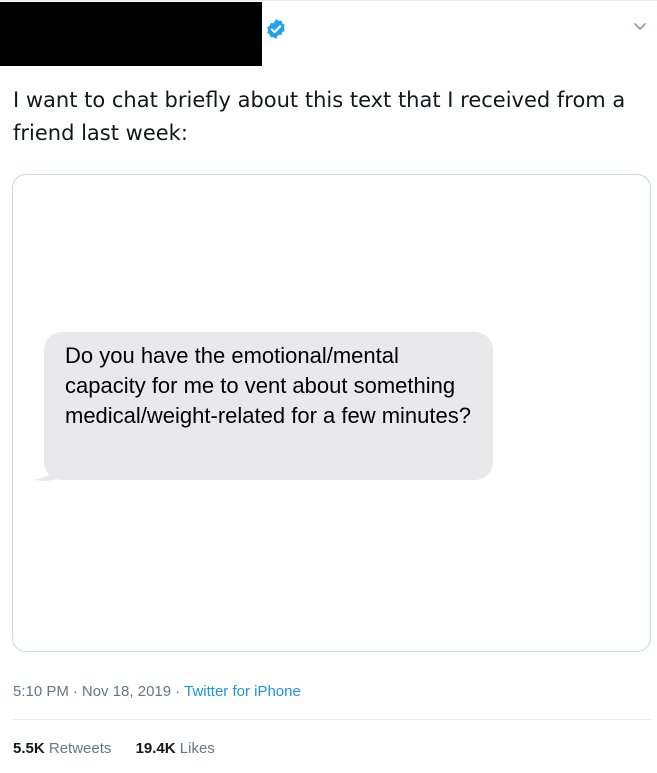  I want to click on tweet-meta: 5:10 PM · Nov 18, 2019 · Twitter for iPhone, so click(157, 692).